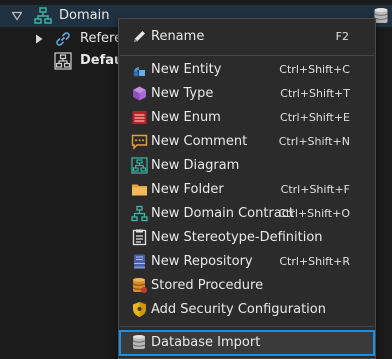 The image size is (392, 359). Describe the element at coordinates (247, 94) in the screenshot. I see `menu-item-new-type: New Type Ctrl+Shift+T` at that location.